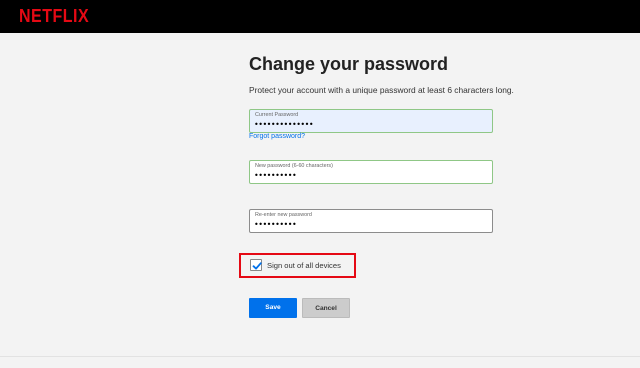 The height and width of the screenshot is (368, 640). What do you see at coordinates (294, 166) in the screenshot?
I see `new-password-label: New password (6-60 characters)` at bounding box center [294, 166].